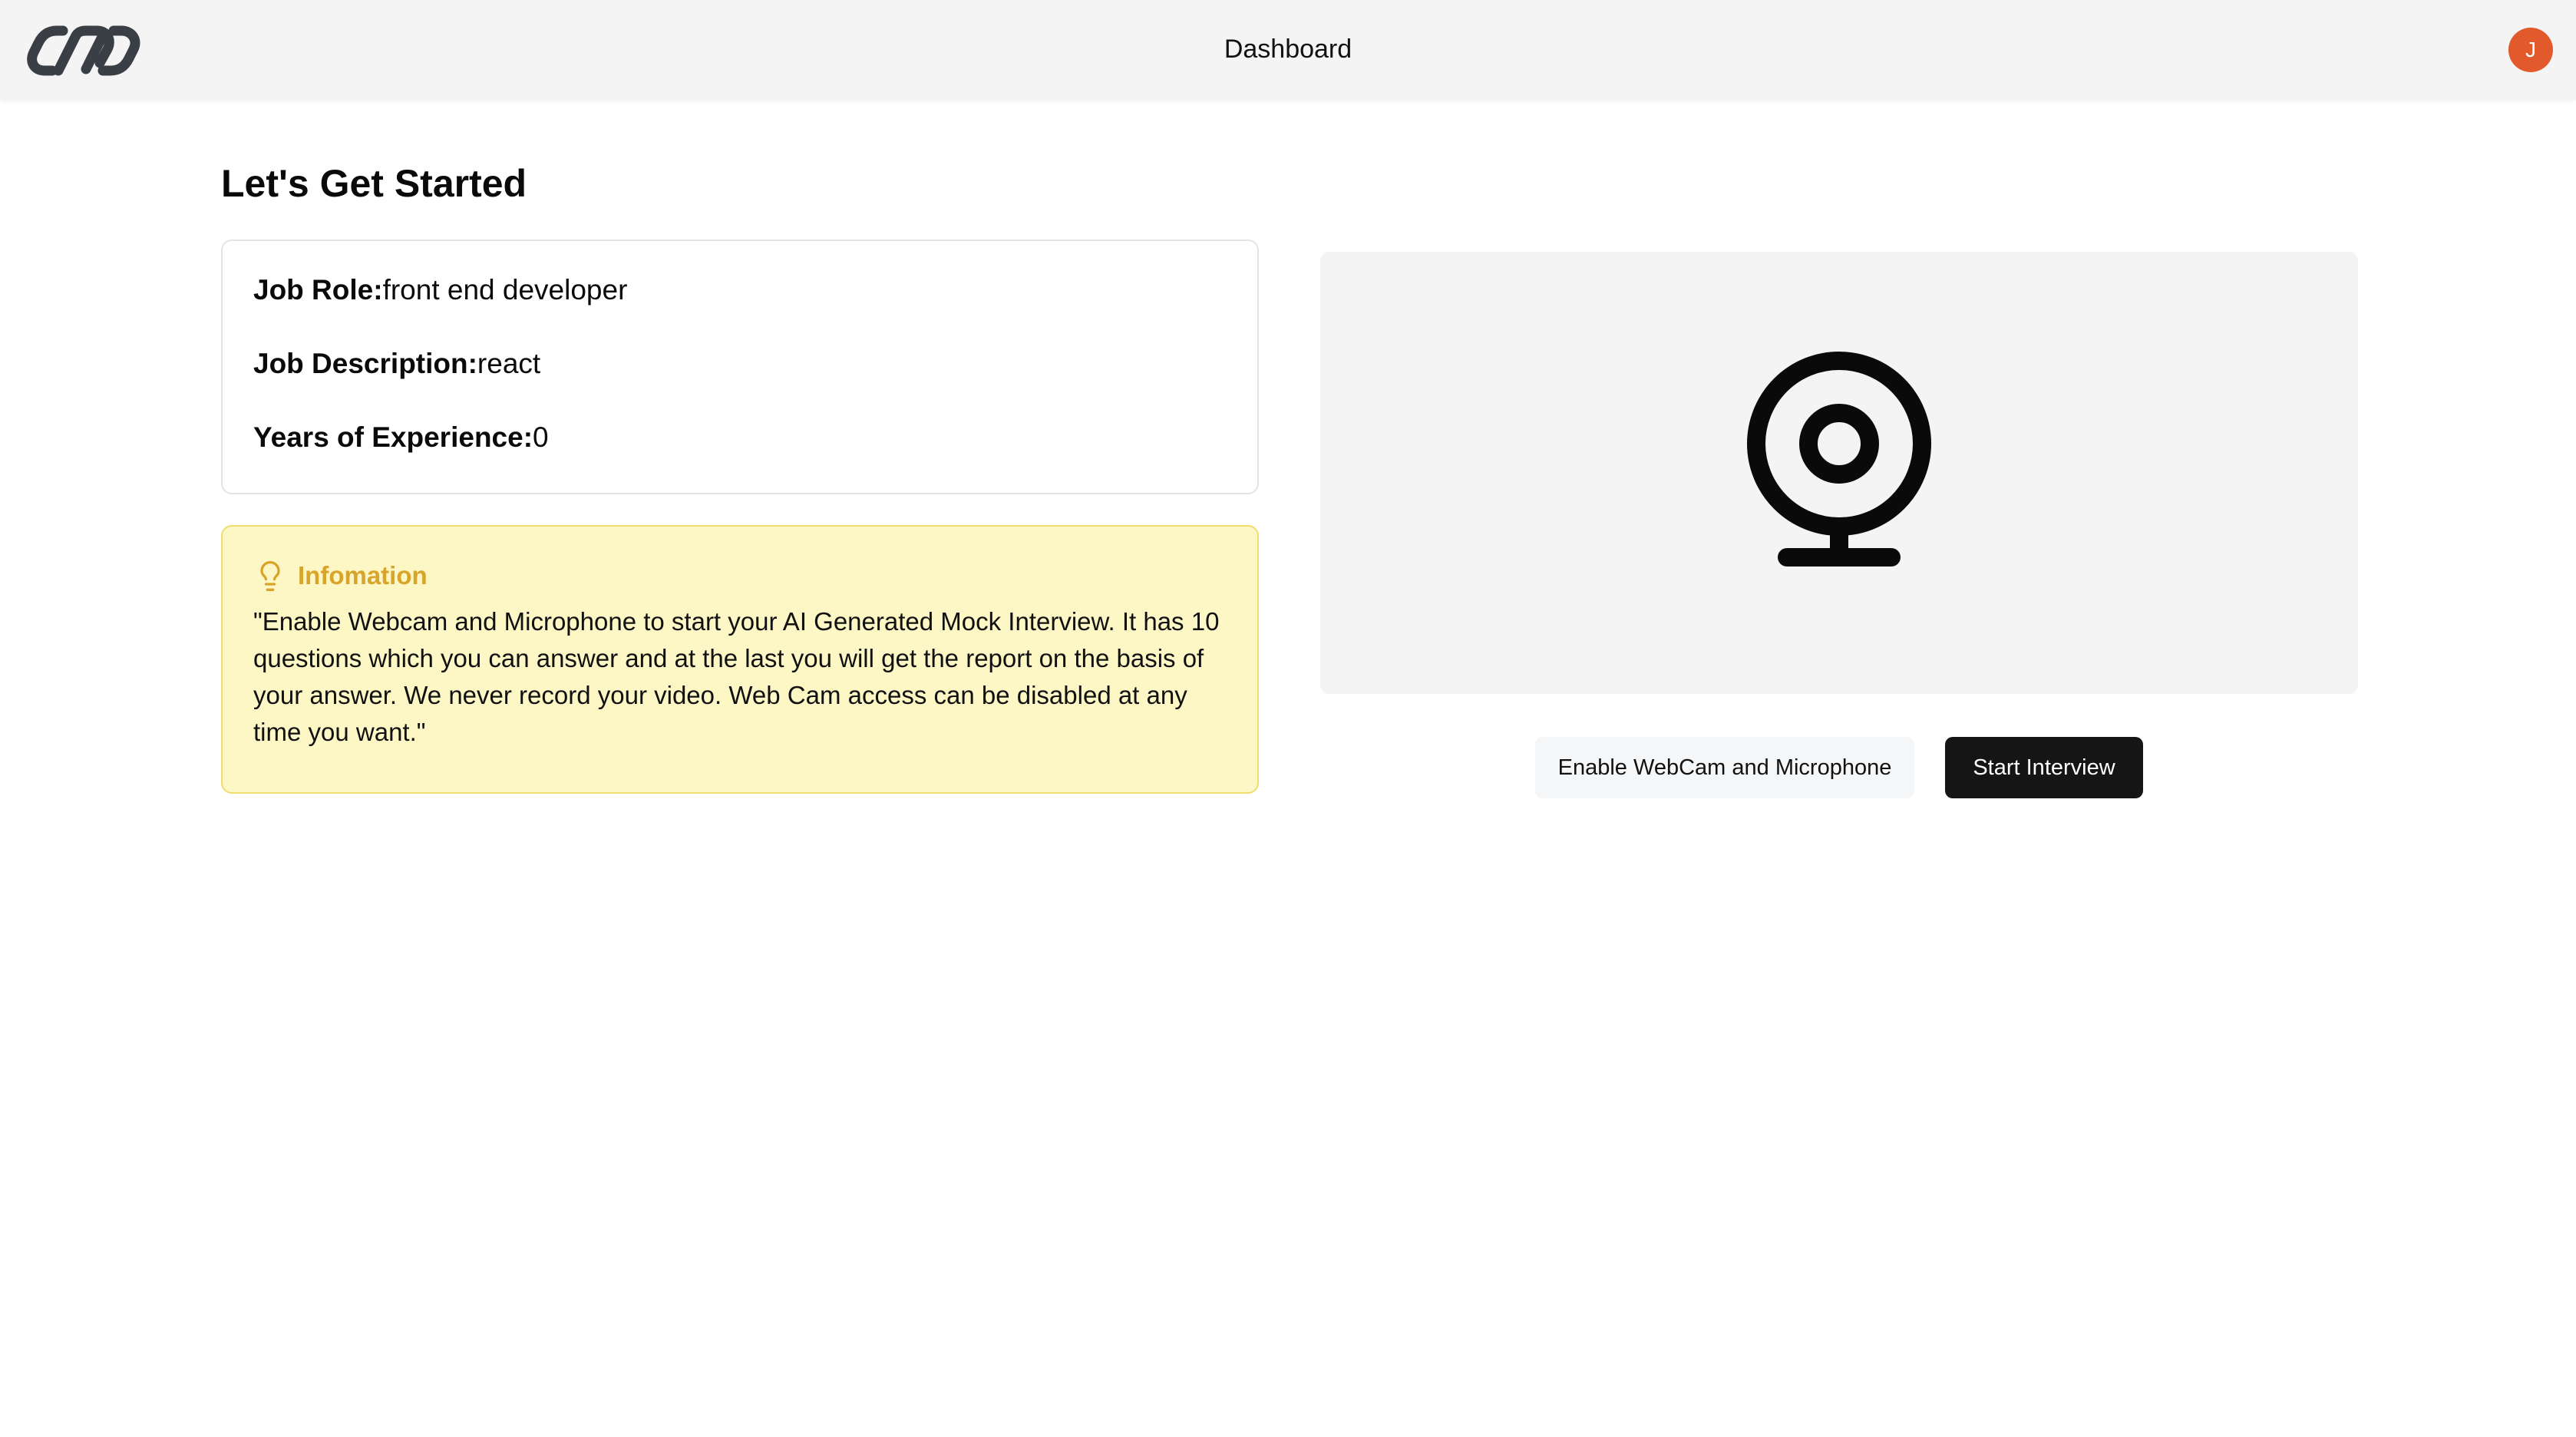 The height and width of the screenshot is (1437, 2576). I want to click on start-interview-button: Start Interview, so click(2044, 768).